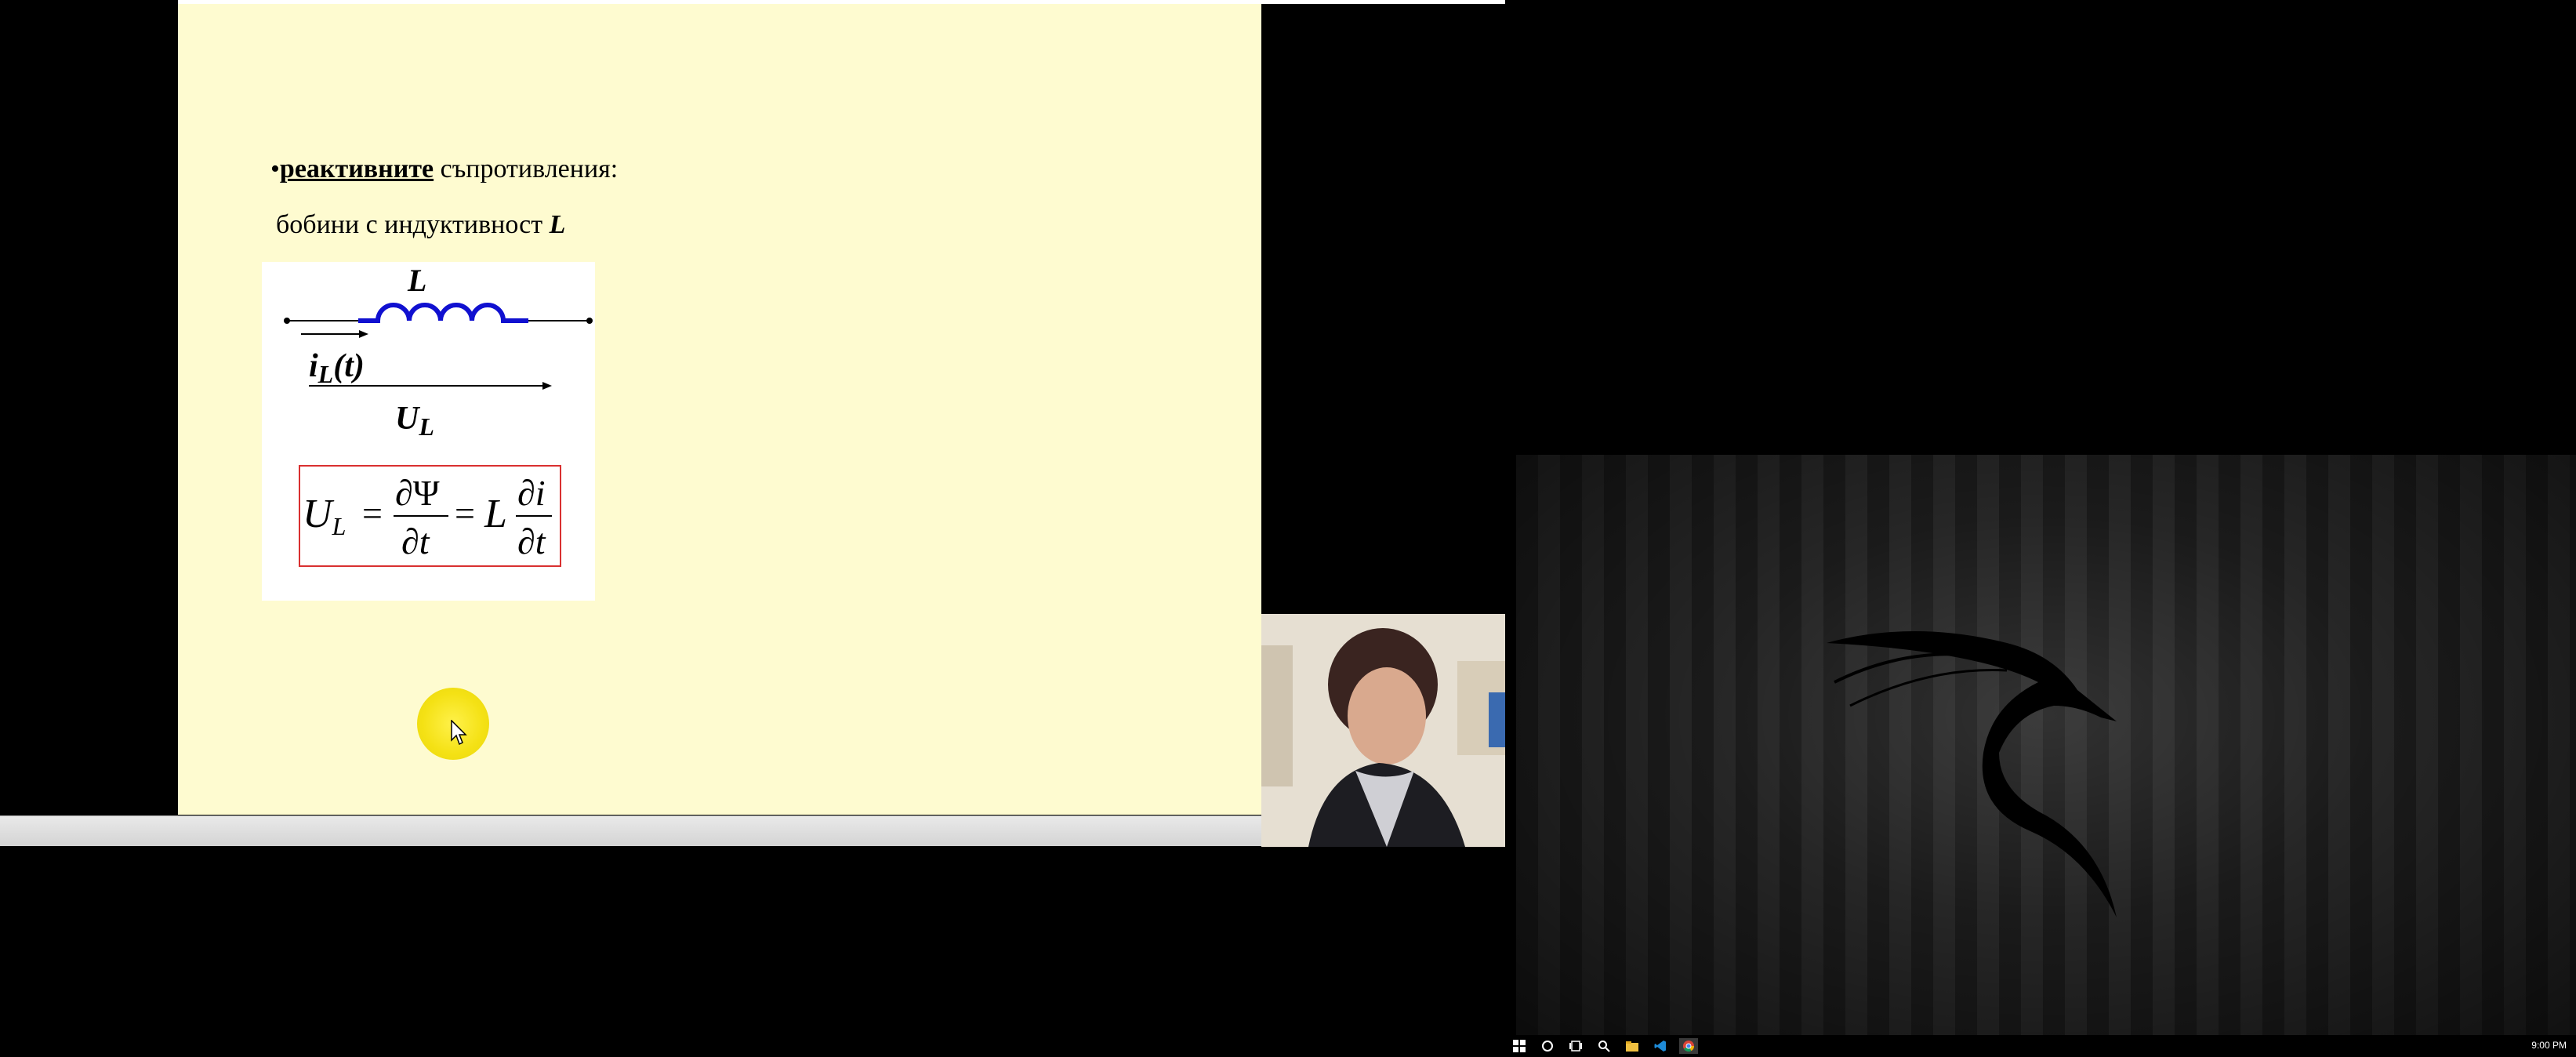 The height and width of the screenshot is (1057, 2576). Describe the element at coordinates (631, 830) in the screenshot. I see `presentation-bottom-bar` at that location.